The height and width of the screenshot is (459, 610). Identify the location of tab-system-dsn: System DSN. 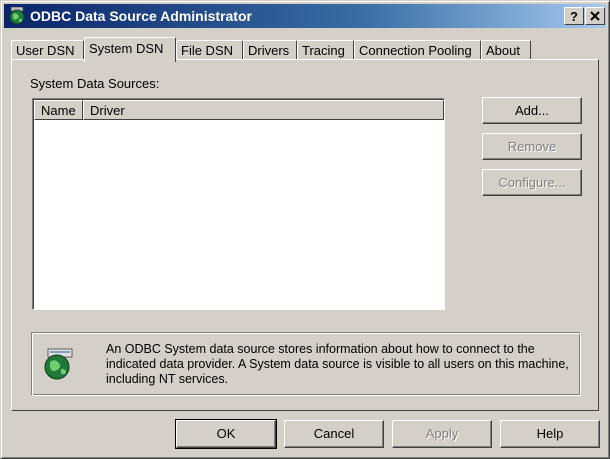
(130, 49).